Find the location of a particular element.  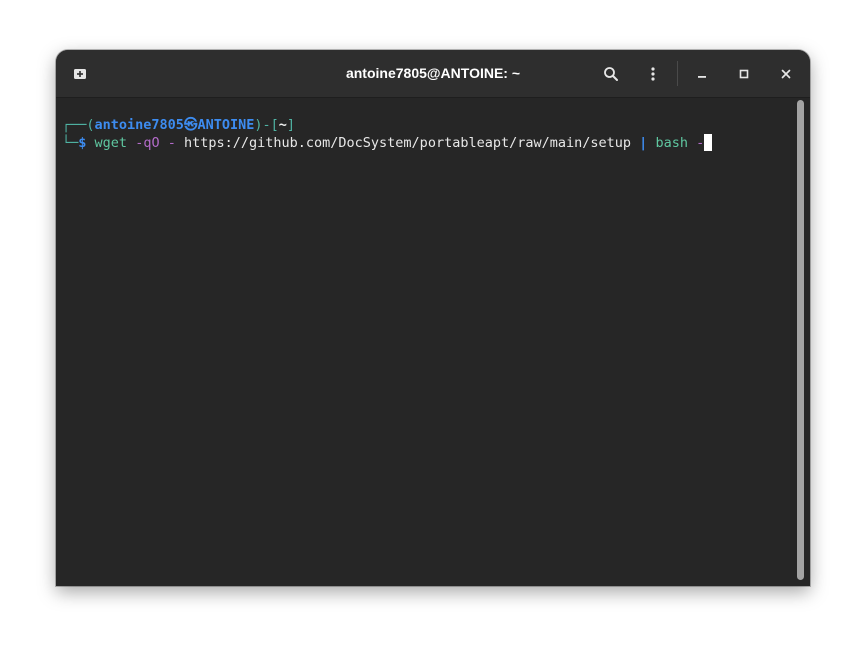

search-icon is located at coordinates (611, 74).